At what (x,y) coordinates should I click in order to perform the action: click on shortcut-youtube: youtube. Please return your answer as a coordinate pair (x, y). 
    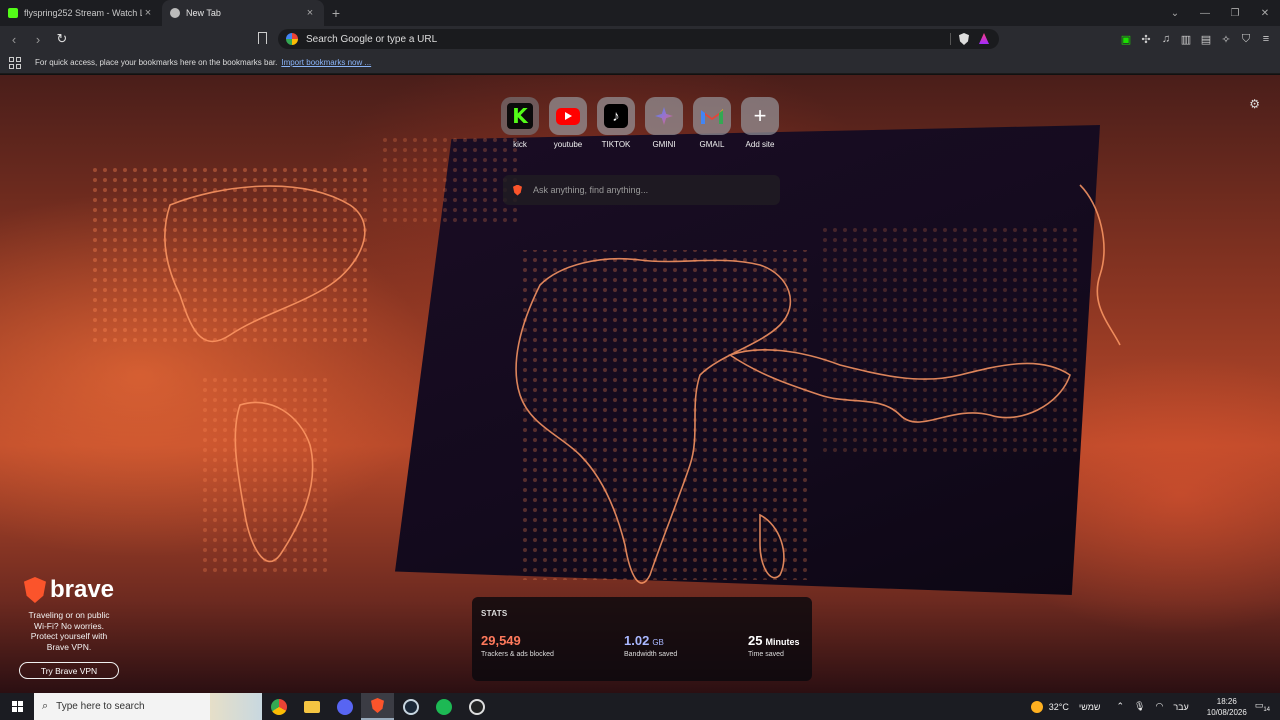
    Looking at the image, I should click on (568, 123).